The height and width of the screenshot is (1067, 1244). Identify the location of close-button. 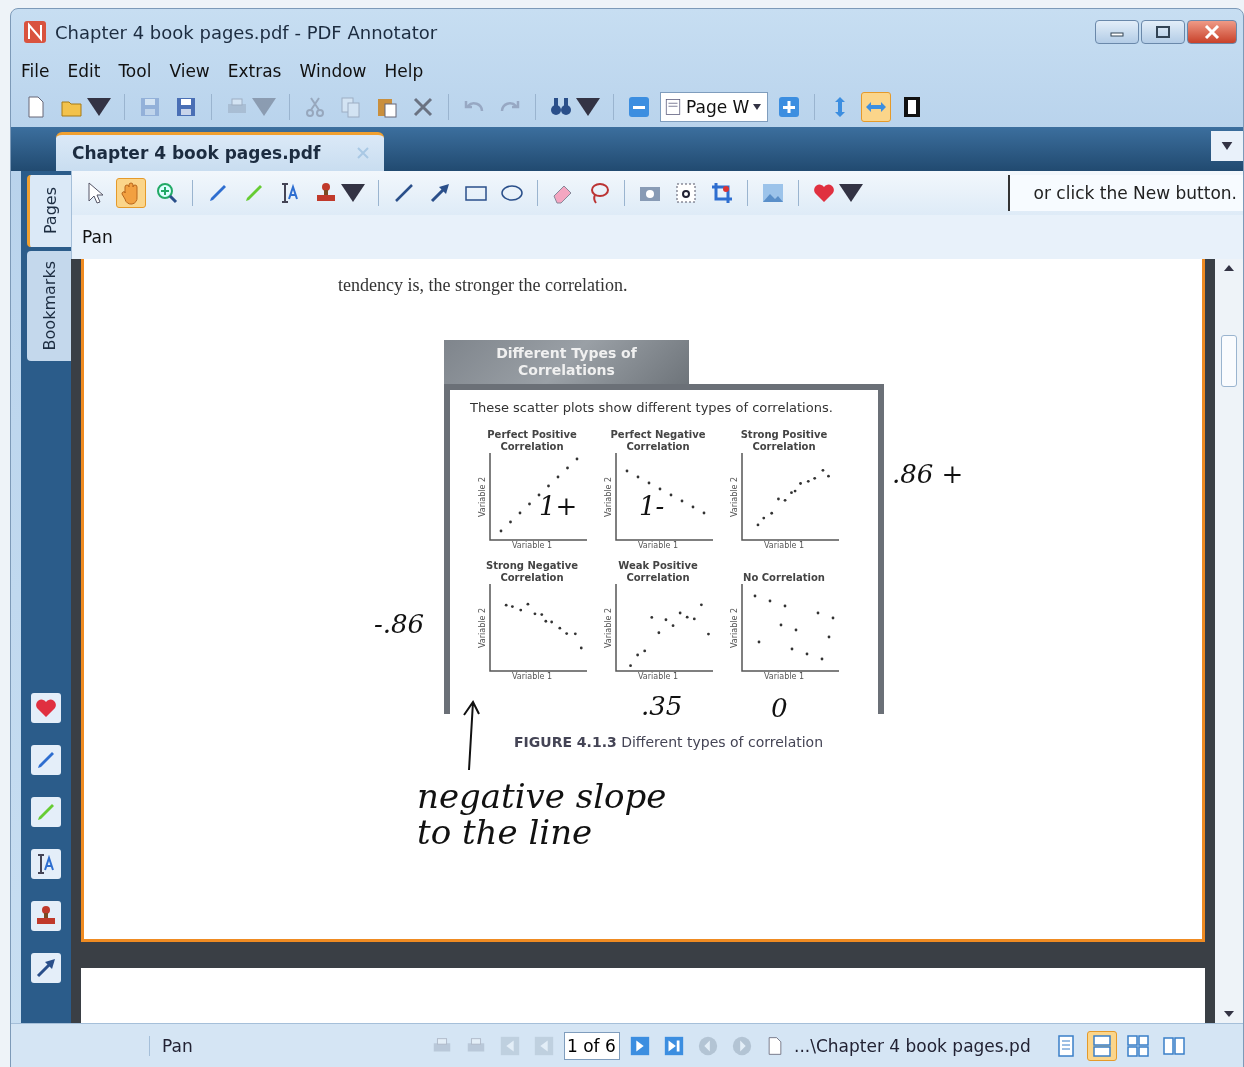
(1212, 32).